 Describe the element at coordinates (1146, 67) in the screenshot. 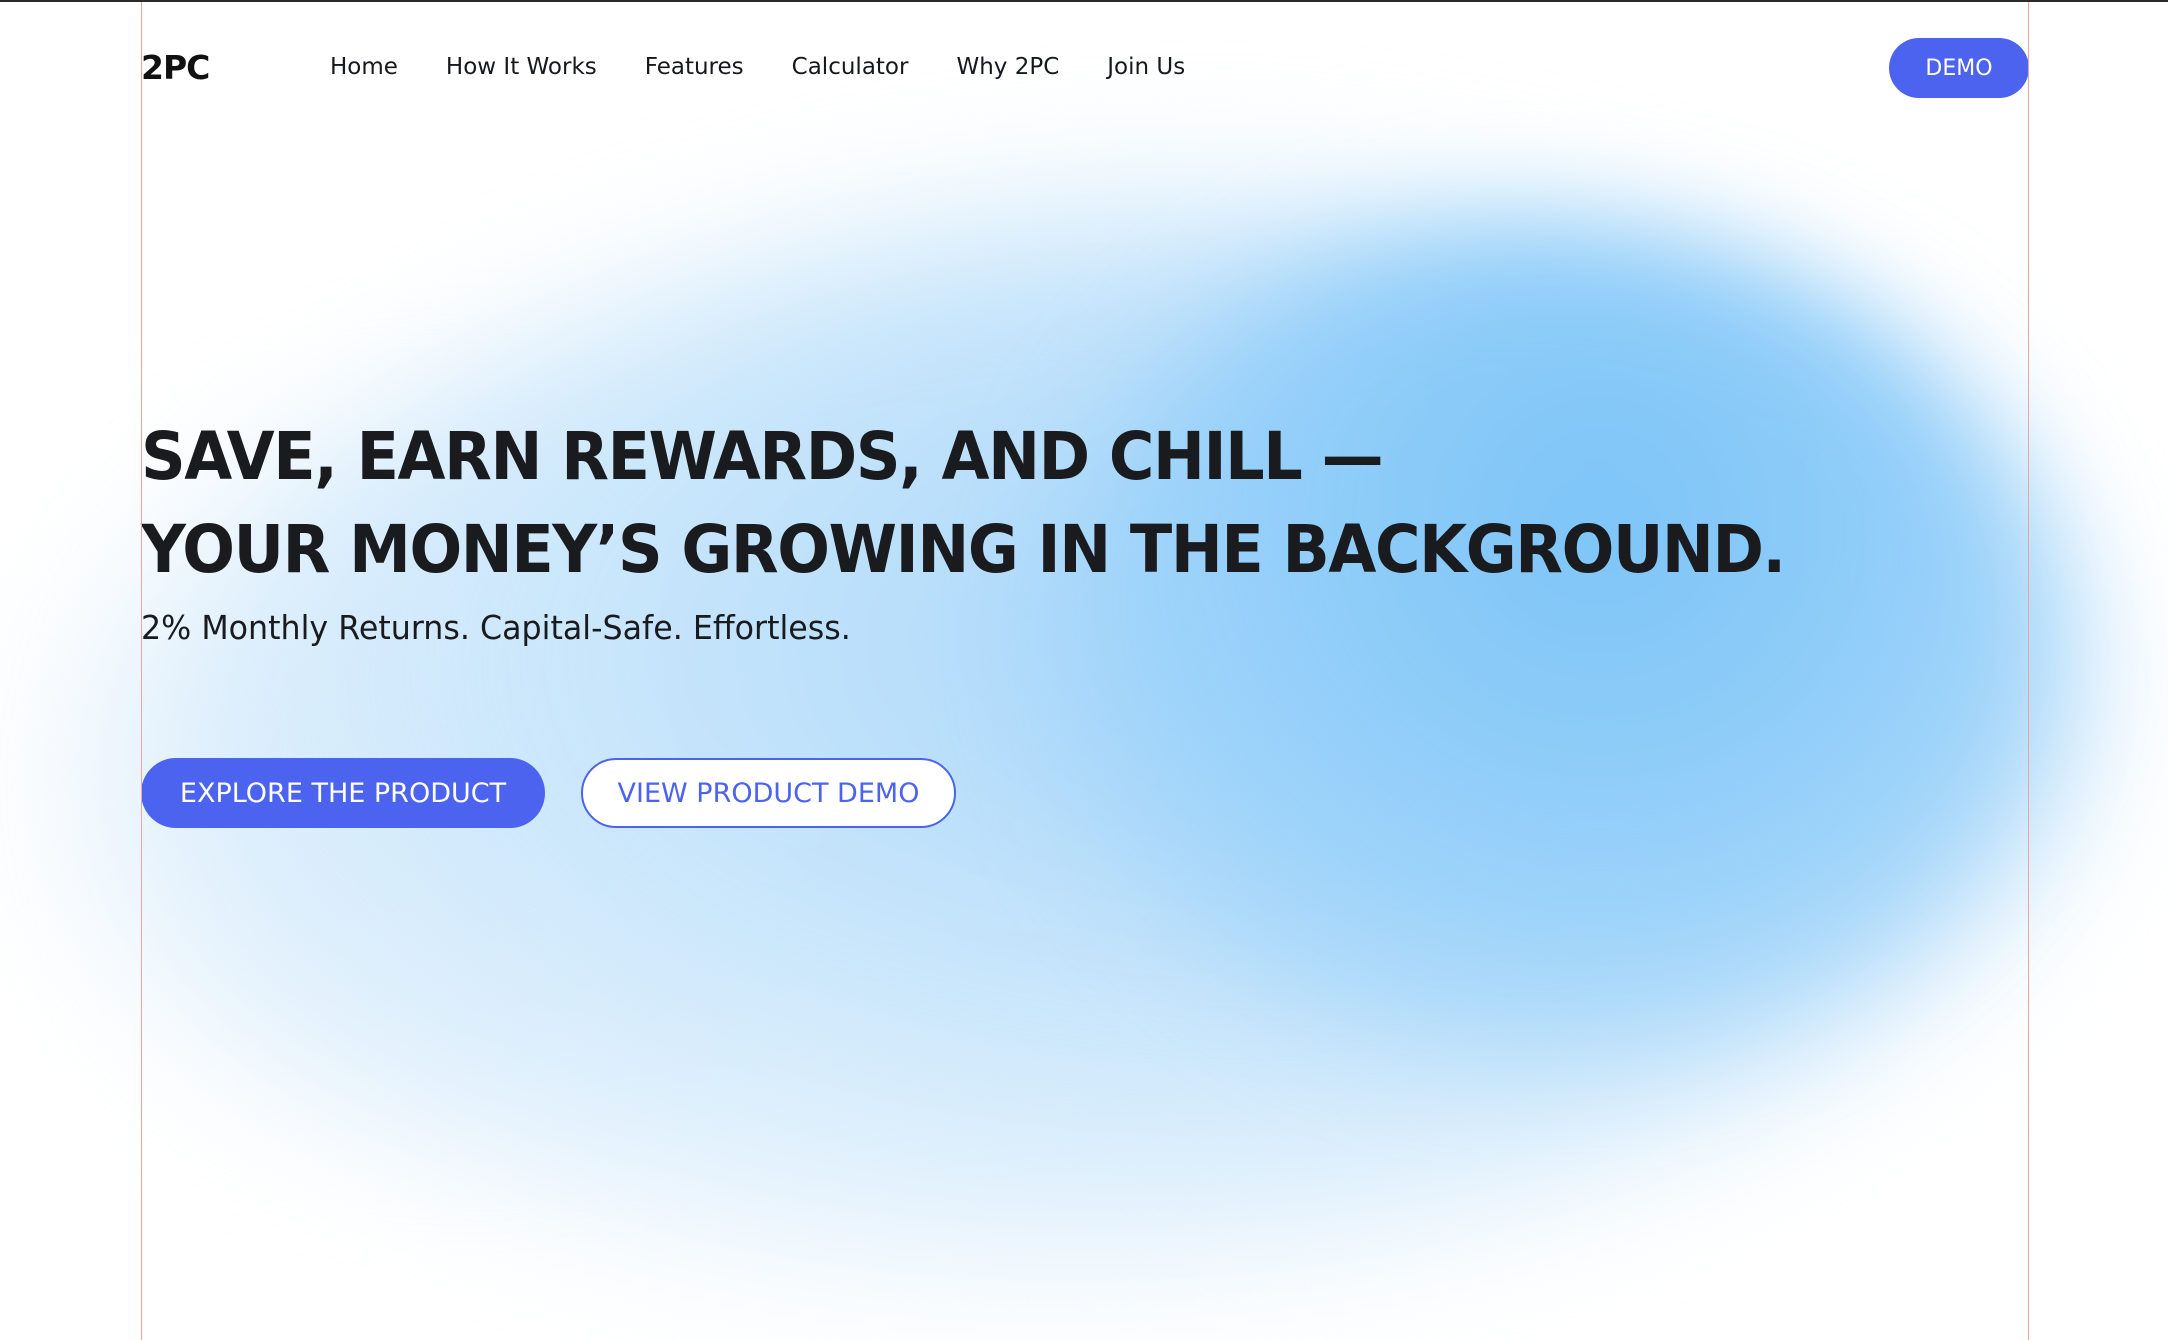

I see `nav-item-join-us: Join Us` at that location.